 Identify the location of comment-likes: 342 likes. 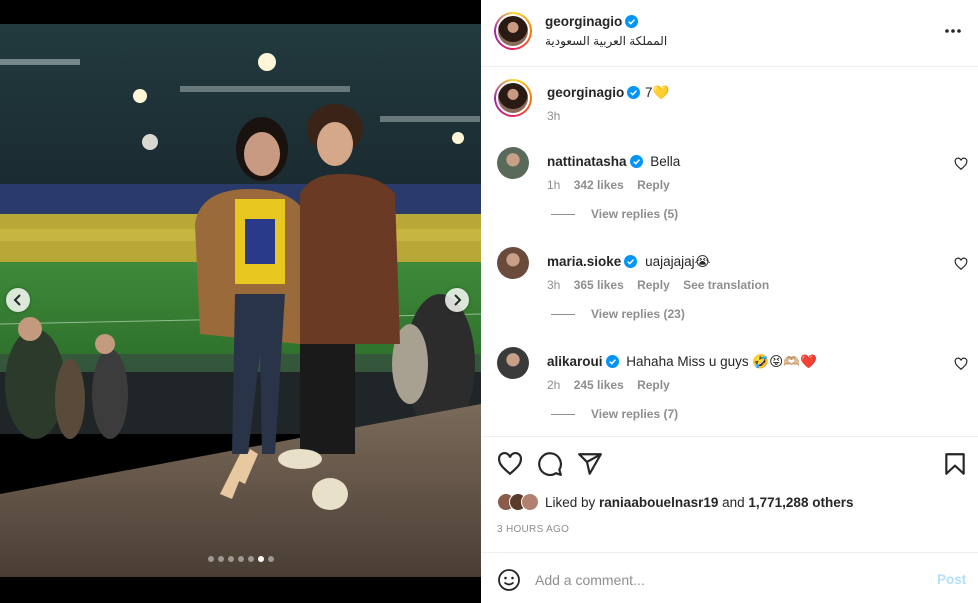
(599, 185).